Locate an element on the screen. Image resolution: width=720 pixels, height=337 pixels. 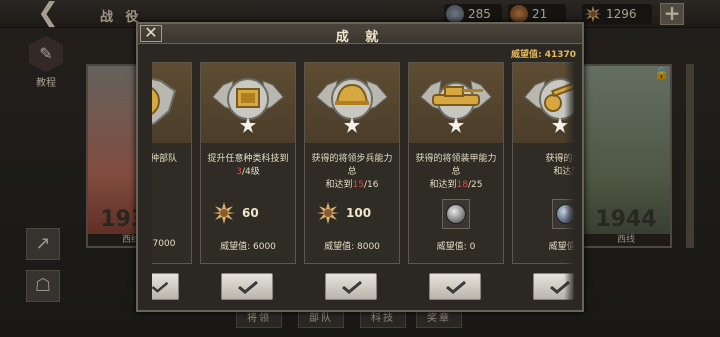
prestige-number: 0 is located at coordinates (472, 247).